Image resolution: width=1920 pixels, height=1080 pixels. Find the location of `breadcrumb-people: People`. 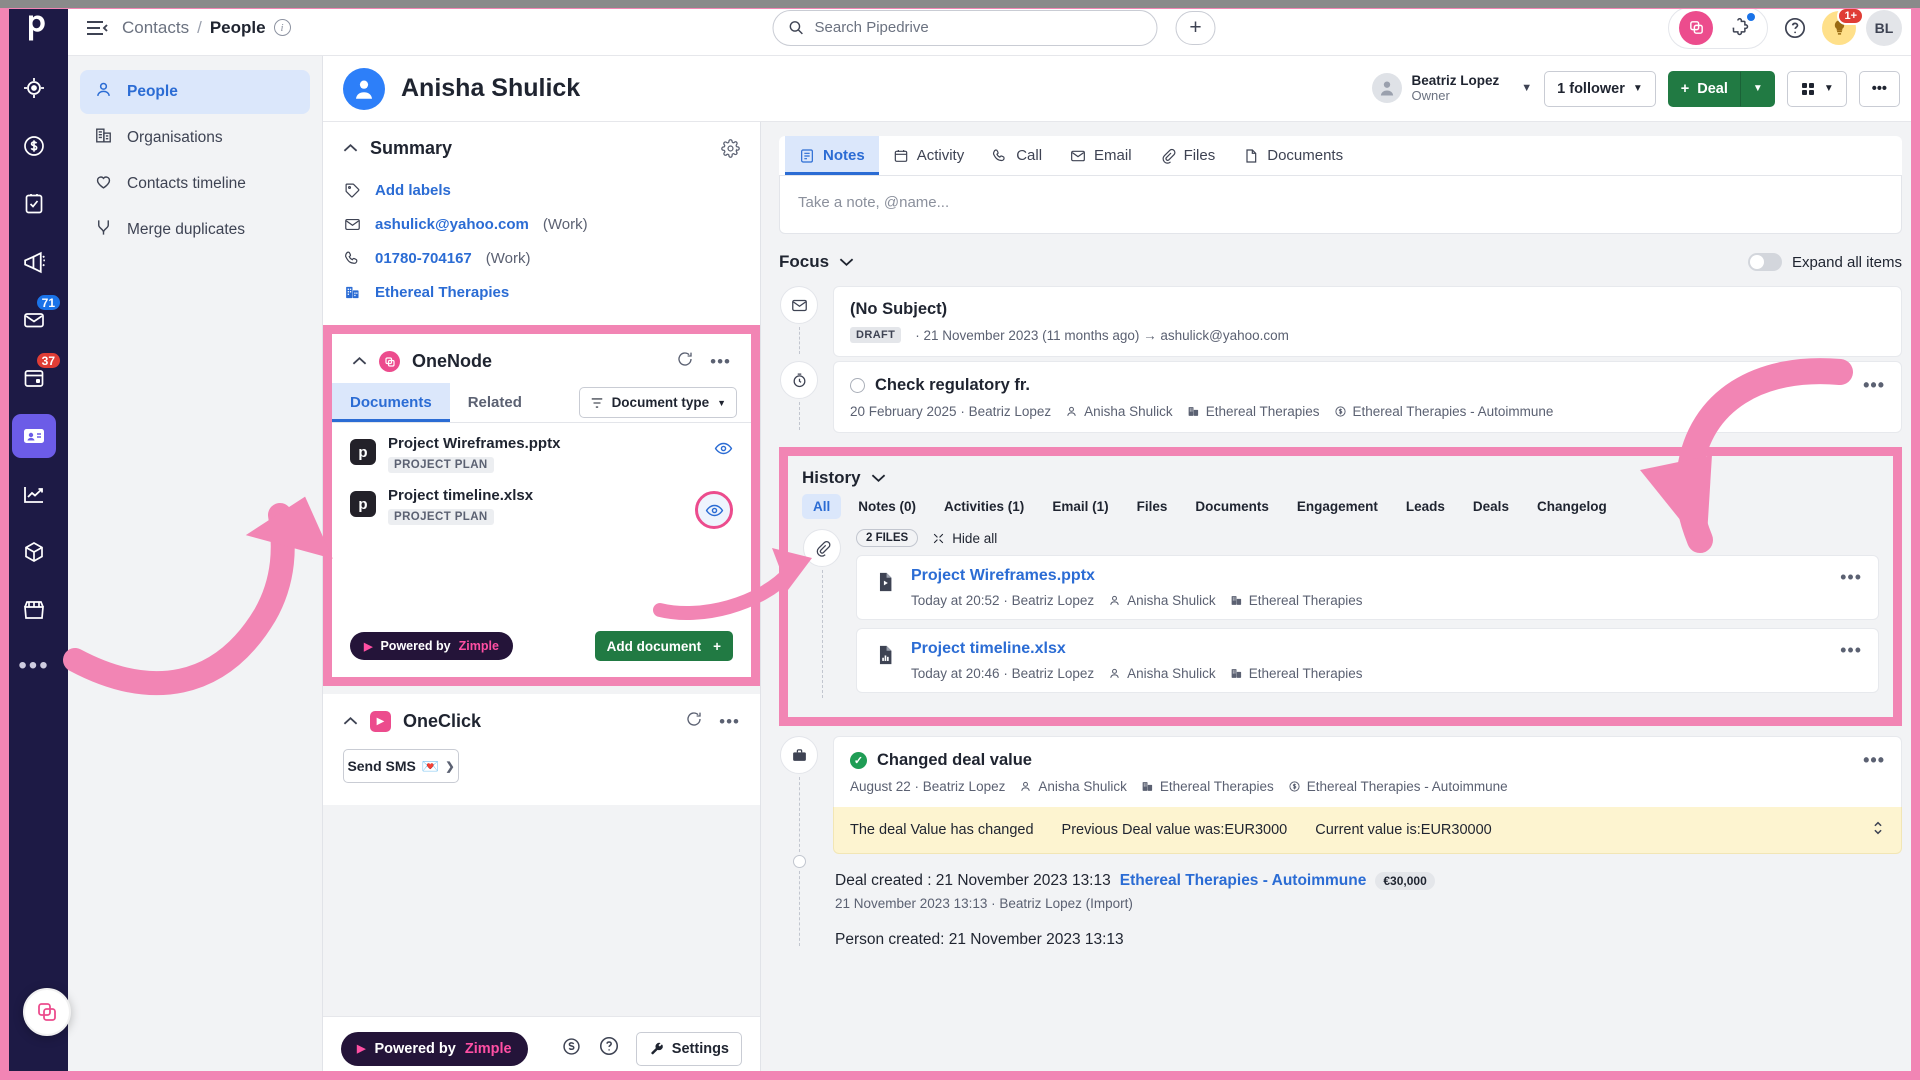

breadcrumb-people: People is located at coordinates (238, 28).